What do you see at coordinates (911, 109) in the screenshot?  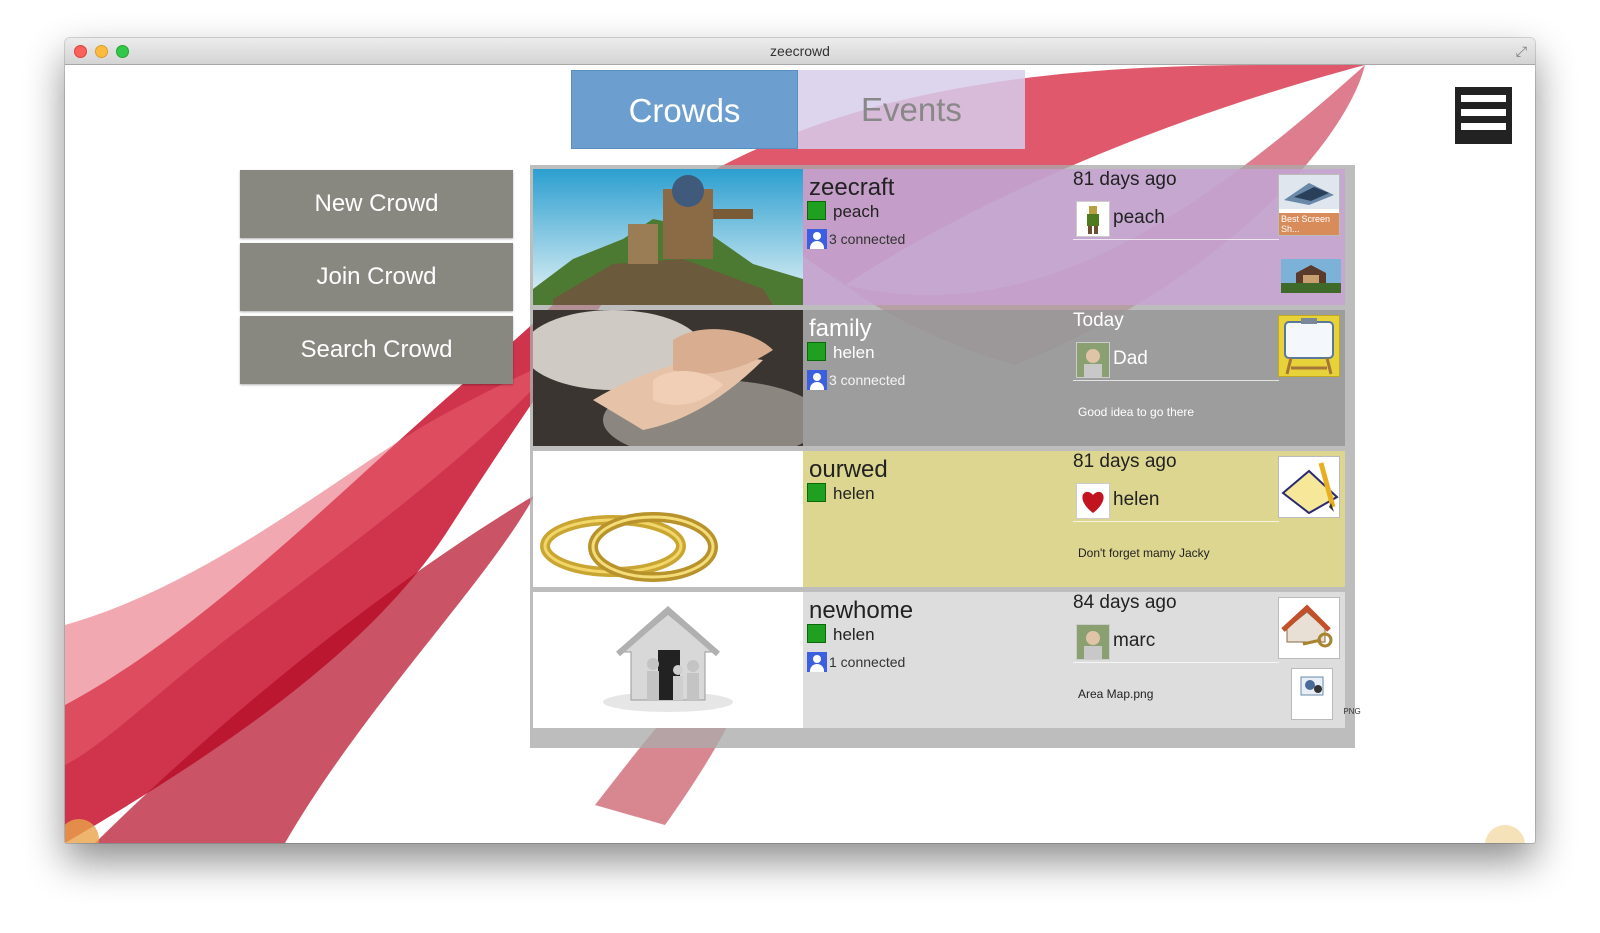 I see `tab-events: Events` at bounding box center [911, 109].